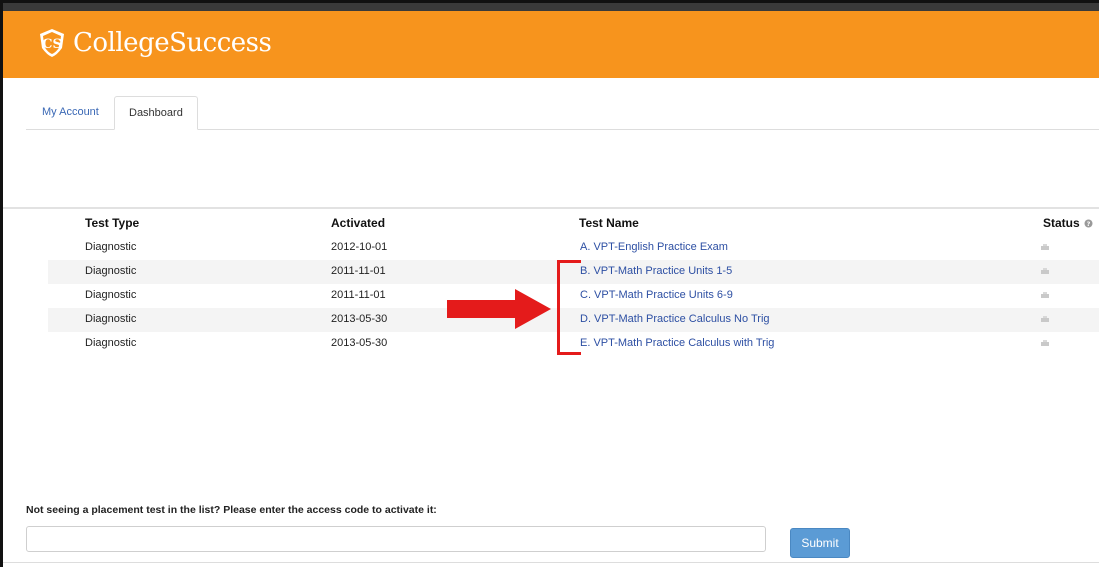 This screenshot has width=1099, height=567. Describe the element at coordinates (499, 309) in the screenshot. I see `annotation-arrow-icon` at that location.